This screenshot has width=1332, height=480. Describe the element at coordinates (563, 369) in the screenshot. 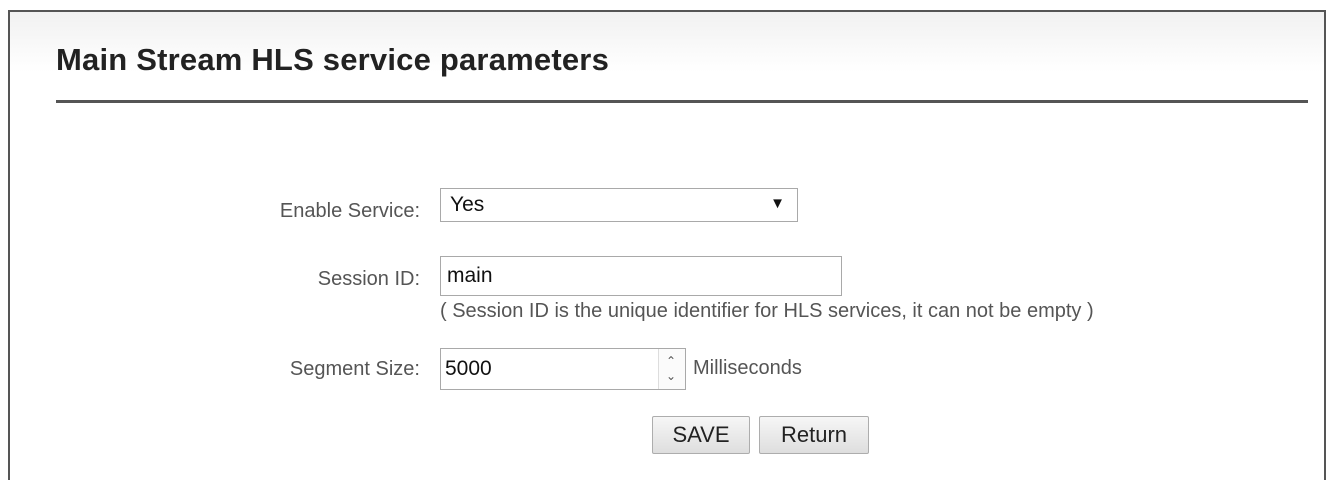

I see `segment-size-input: 5000 ⌃ ⌄` at that location.